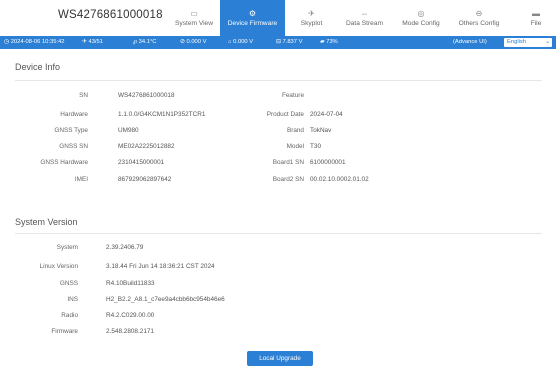  Describe the element at coordinates (295, 146) in the screenshot. I see `model-label: Model` at that location.